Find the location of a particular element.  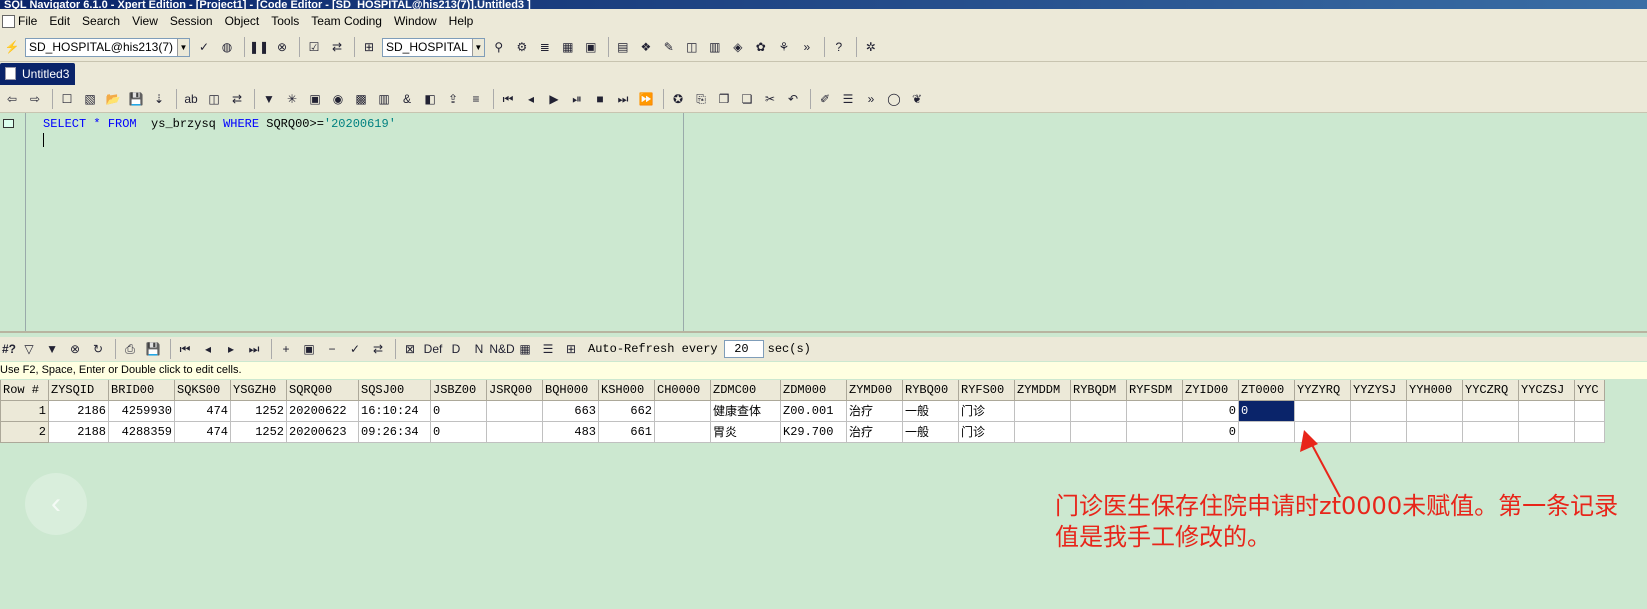

tab-untitled3: Untitled3 is located at coordinates (37, 74).